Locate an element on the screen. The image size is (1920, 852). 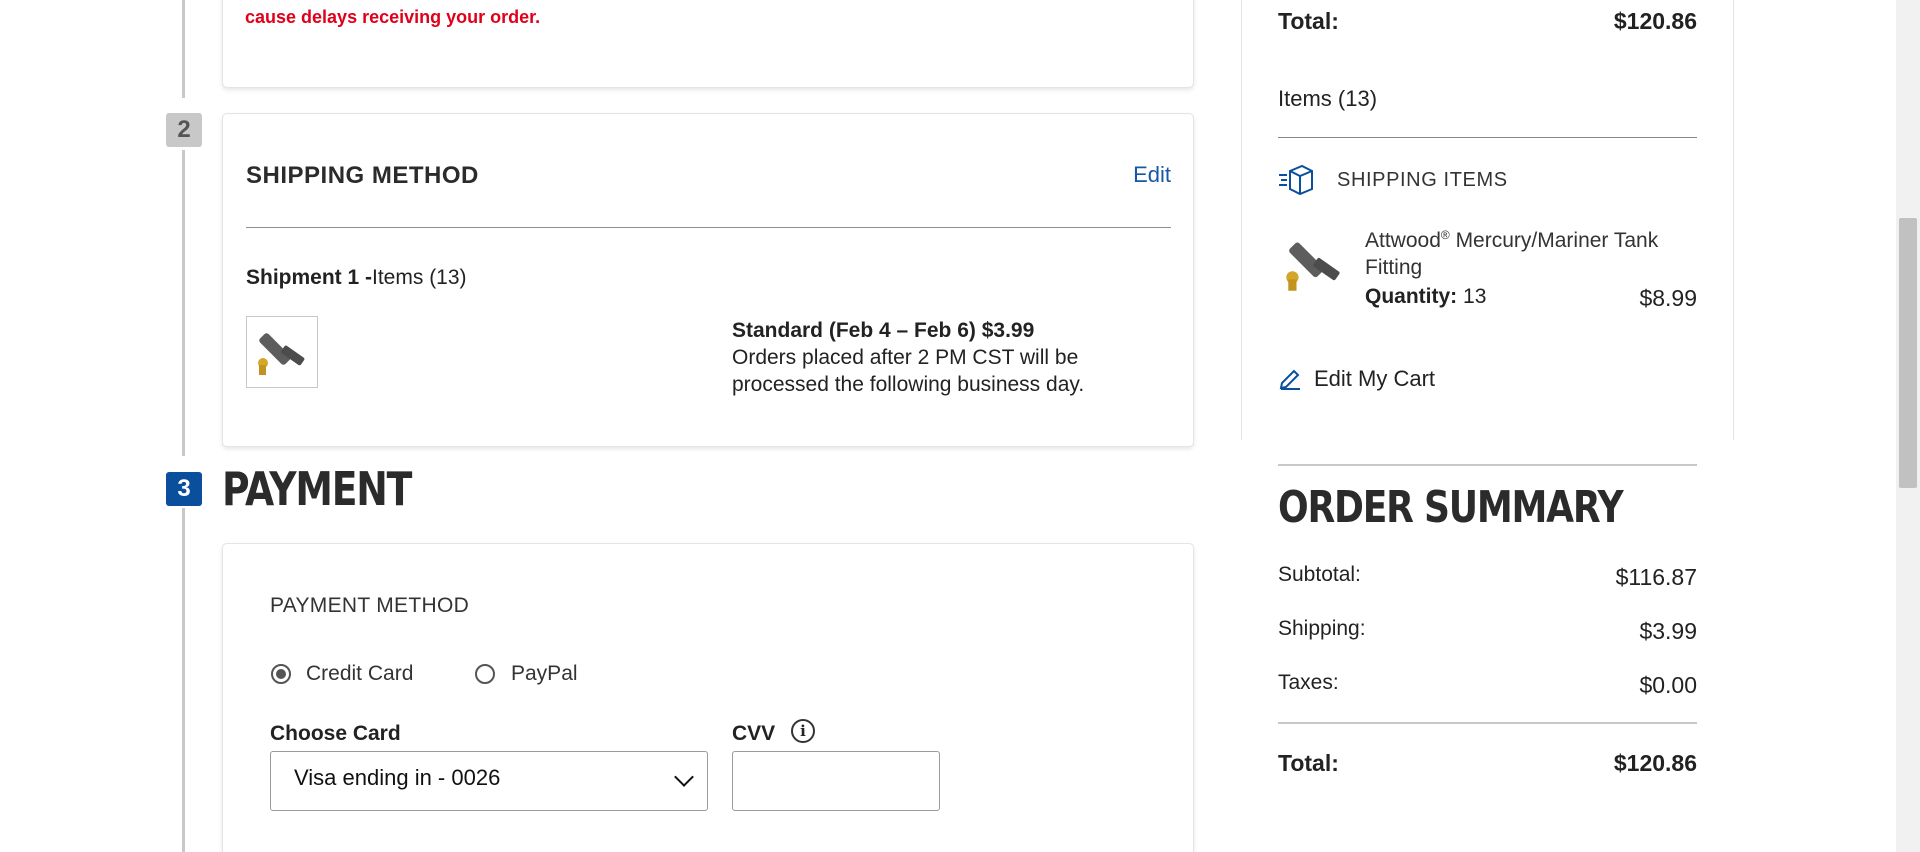
edit-cart-link: Edit My Cart is located at coordinates (1374, 379).